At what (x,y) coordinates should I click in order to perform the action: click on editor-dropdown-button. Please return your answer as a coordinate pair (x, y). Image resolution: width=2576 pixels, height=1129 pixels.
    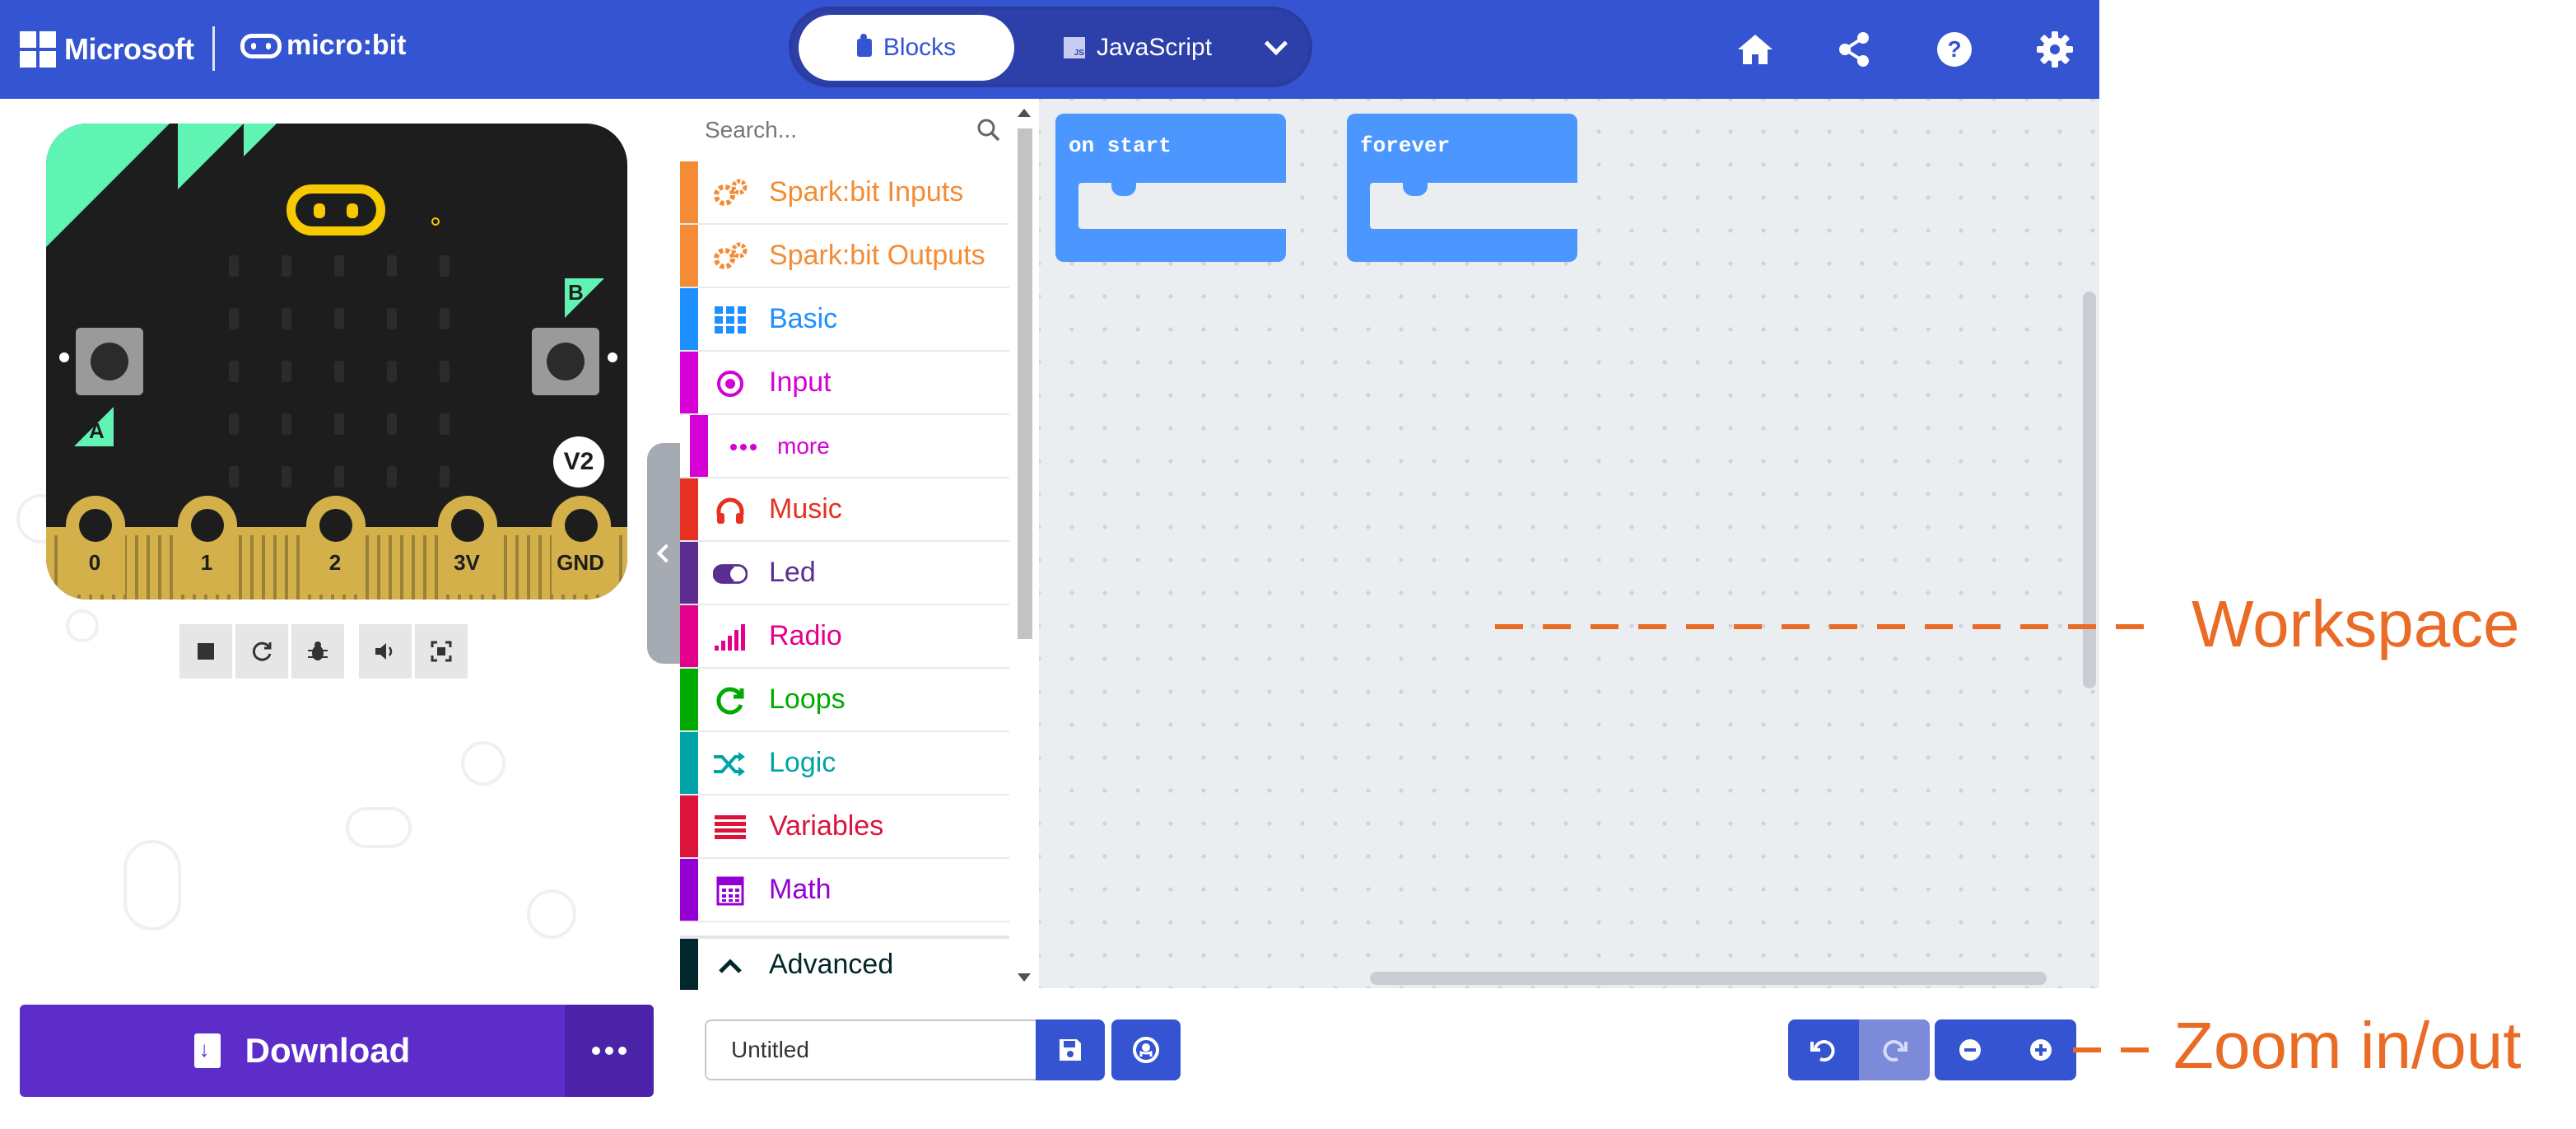
    Looking at the image, I should click on (1276, 48).